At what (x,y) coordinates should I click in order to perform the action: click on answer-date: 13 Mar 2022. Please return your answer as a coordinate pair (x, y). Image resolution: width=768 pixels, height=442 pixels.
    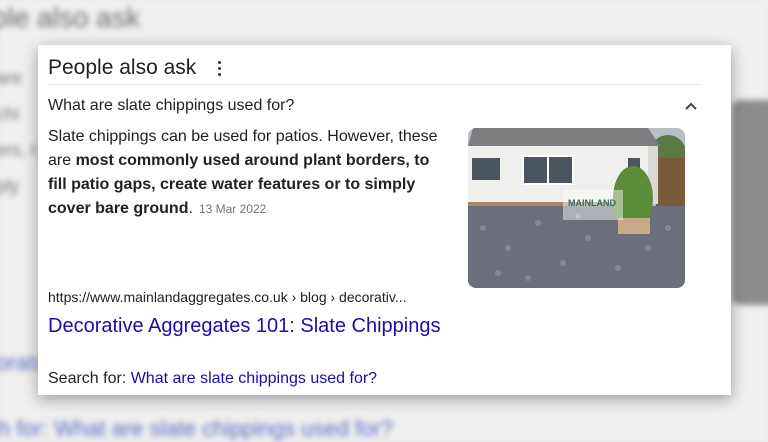
    Looking at the image, I should click on (232, 209).